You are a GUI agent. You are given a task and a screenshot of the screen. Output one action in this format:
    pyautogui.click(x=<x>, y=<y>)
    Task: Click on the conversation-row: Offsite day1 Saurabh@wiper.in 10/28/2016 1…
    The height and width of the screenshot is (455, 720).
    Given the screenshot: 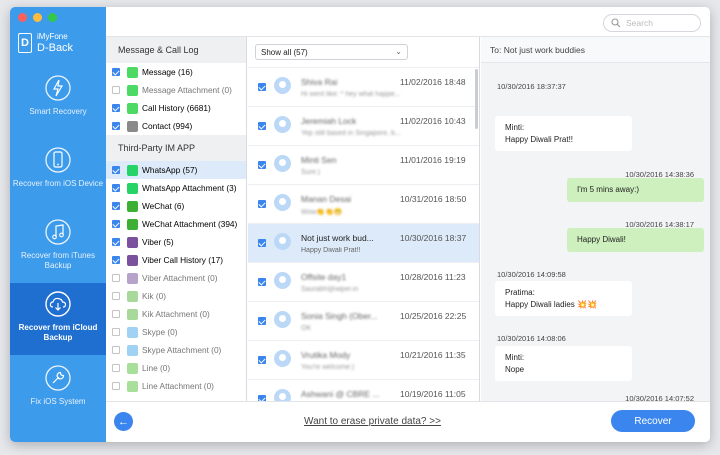 What is the action you would take?
    pyautogui.click(x=363, y=281)
    